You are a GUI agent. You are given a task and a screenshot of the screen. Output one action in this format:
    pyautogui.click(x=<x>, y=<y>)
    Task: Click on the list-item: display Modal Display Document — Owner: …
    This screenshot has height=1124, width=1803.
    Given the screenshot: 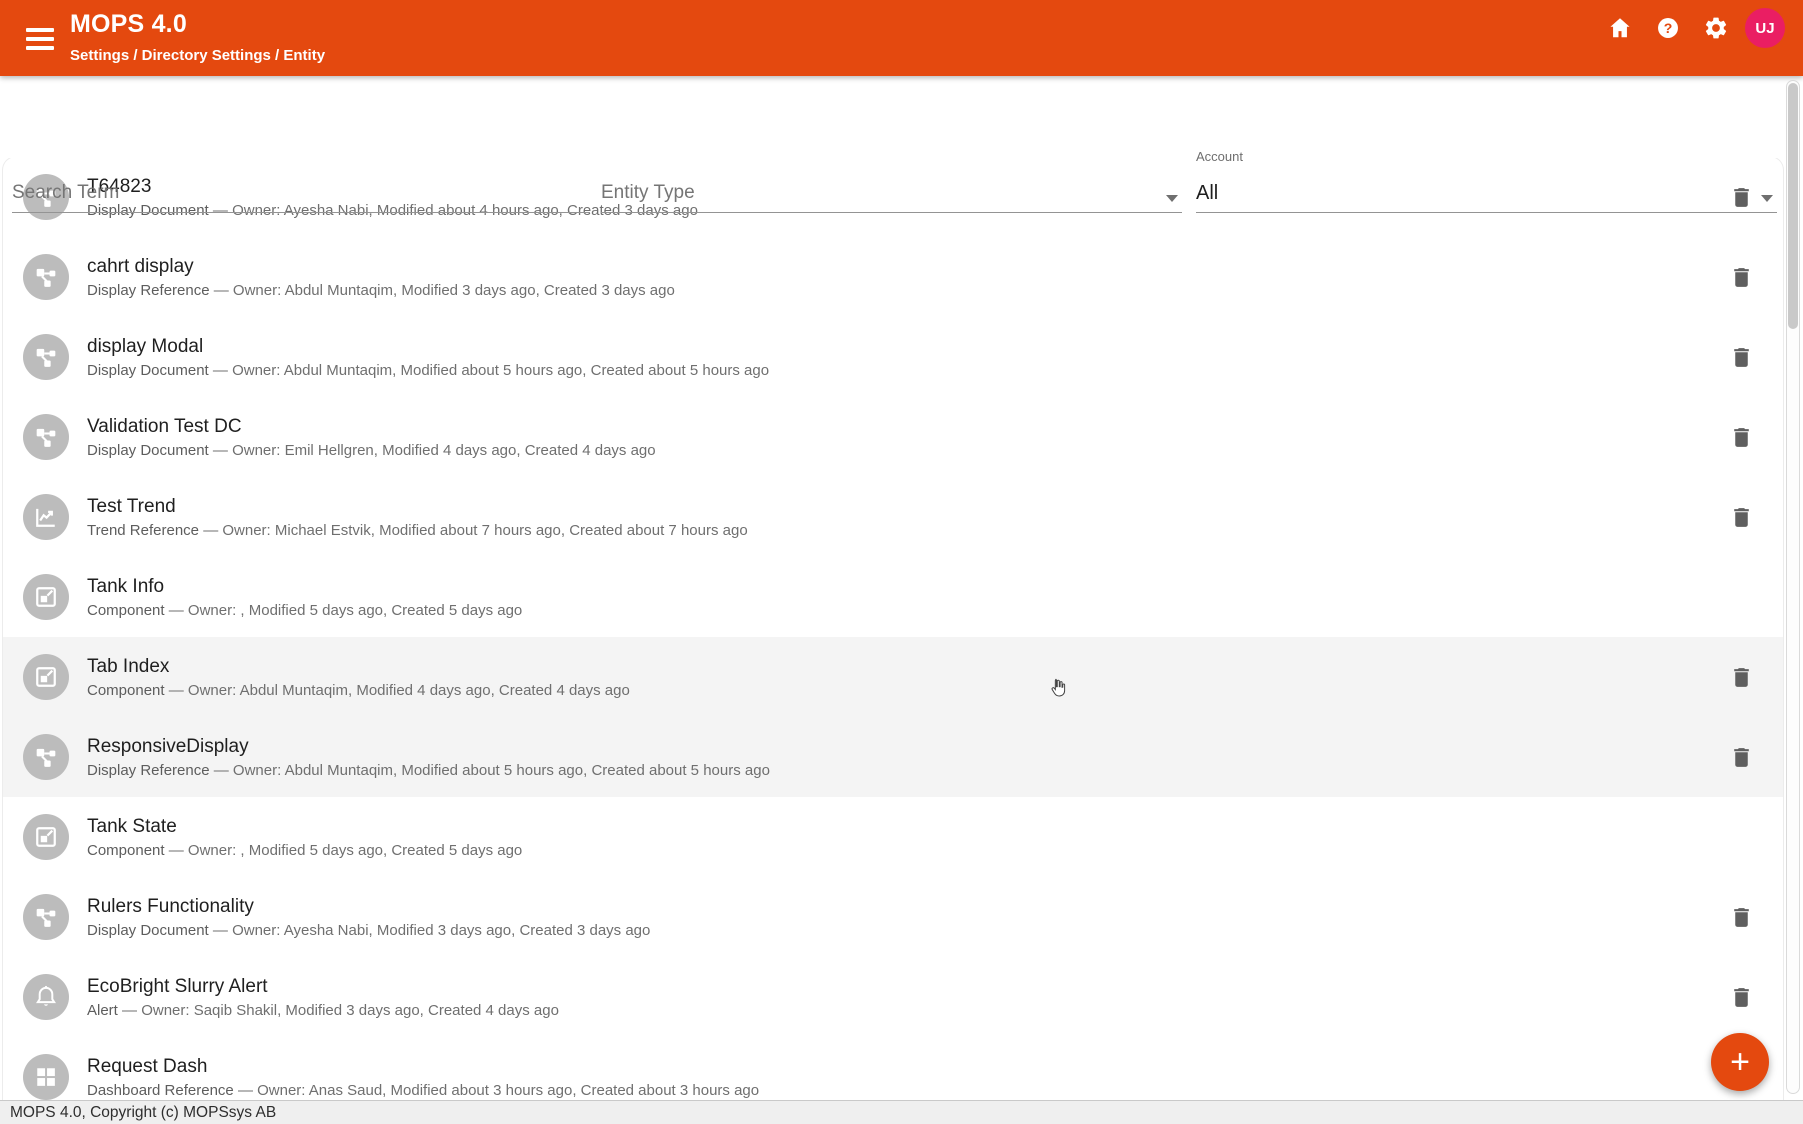 What is the action you would take?
    pyautogui.click(x=893, y=357)
    